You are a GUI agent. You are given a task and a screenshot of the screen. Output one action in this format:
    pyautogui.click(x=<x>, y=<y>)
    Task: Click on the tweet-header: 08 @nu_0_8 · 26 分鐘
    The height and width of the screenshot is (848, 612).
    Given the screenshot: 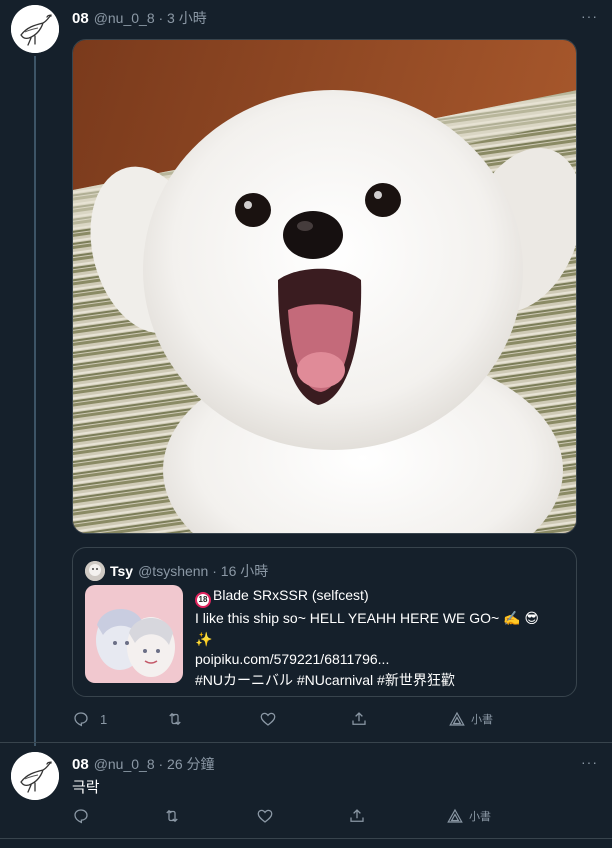 What is the action you would take?
    pyautogui.click(x=143, y=764)
    